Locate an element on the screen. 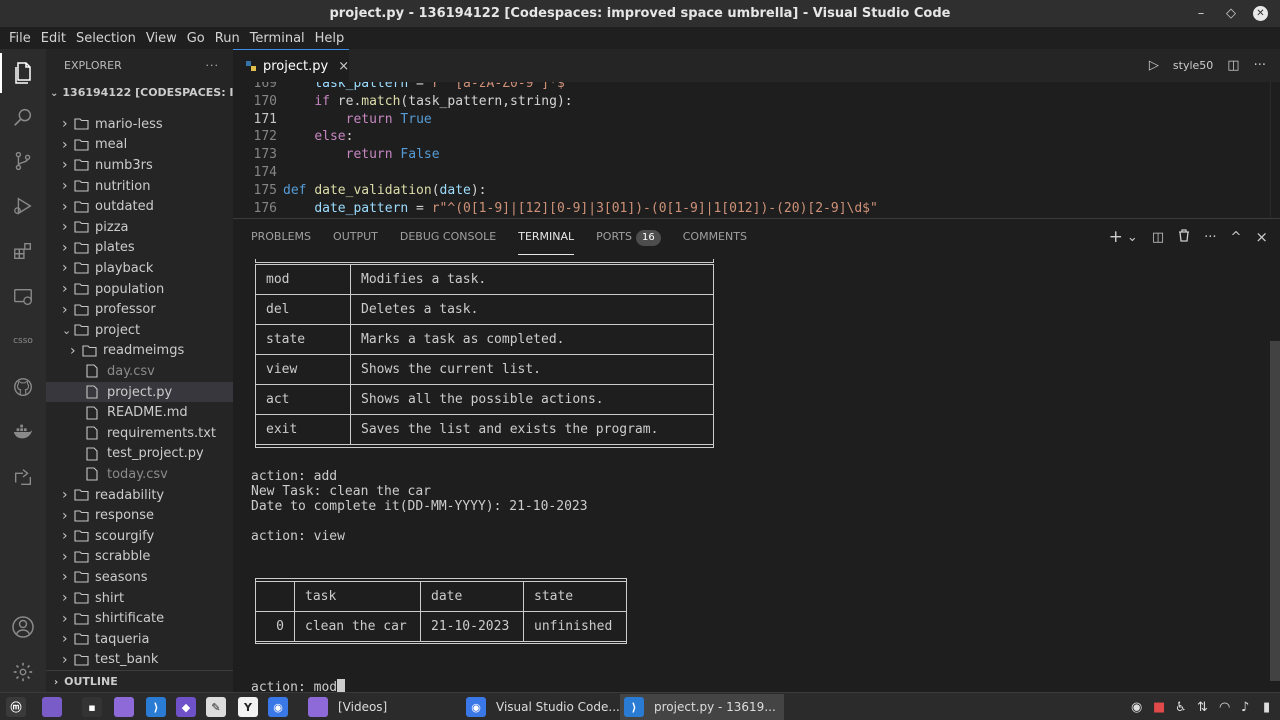 This screenshot has width=1280, height=720. tree-item: › shirtificate is located at coordinates (139, 618).